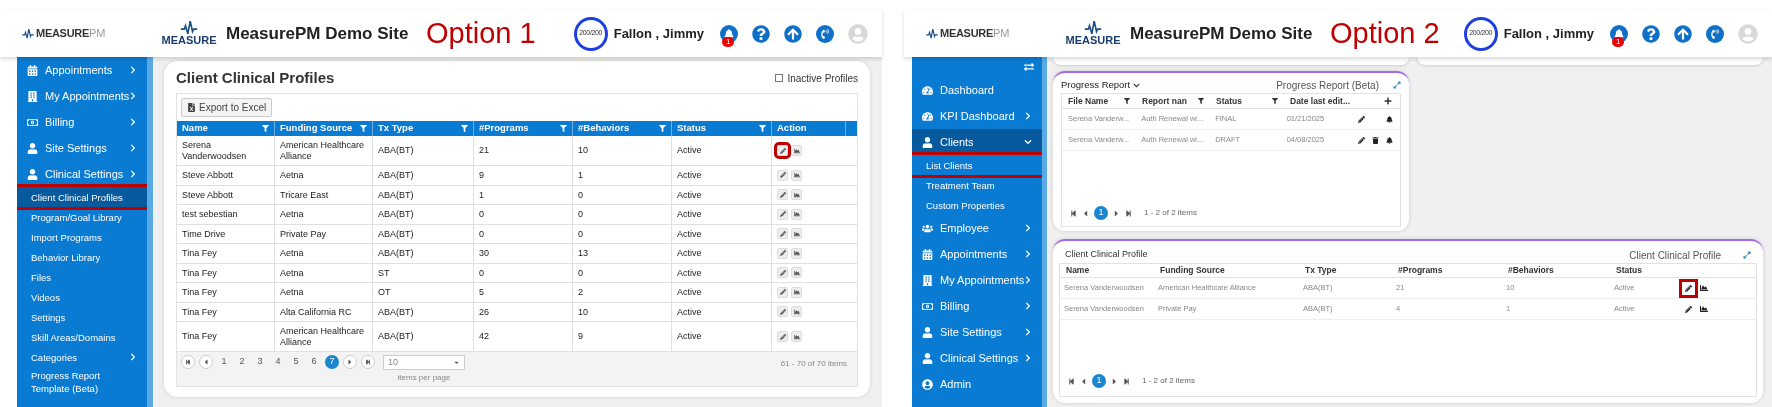 Image resolution: width=1772 pixels, height=407 pixels. I want to click on sidebar-subitem: Import Programs, so click(82, 237).